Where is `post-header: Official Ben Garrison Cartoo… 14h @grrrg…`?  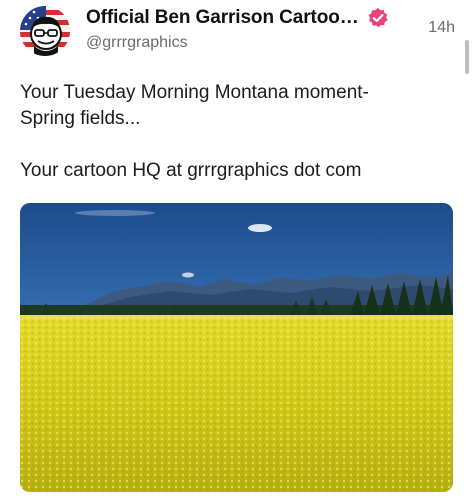 post-header: Official Ben Garrison Cartoo… 14h @grrrg… is located at coordinates (271, 31).